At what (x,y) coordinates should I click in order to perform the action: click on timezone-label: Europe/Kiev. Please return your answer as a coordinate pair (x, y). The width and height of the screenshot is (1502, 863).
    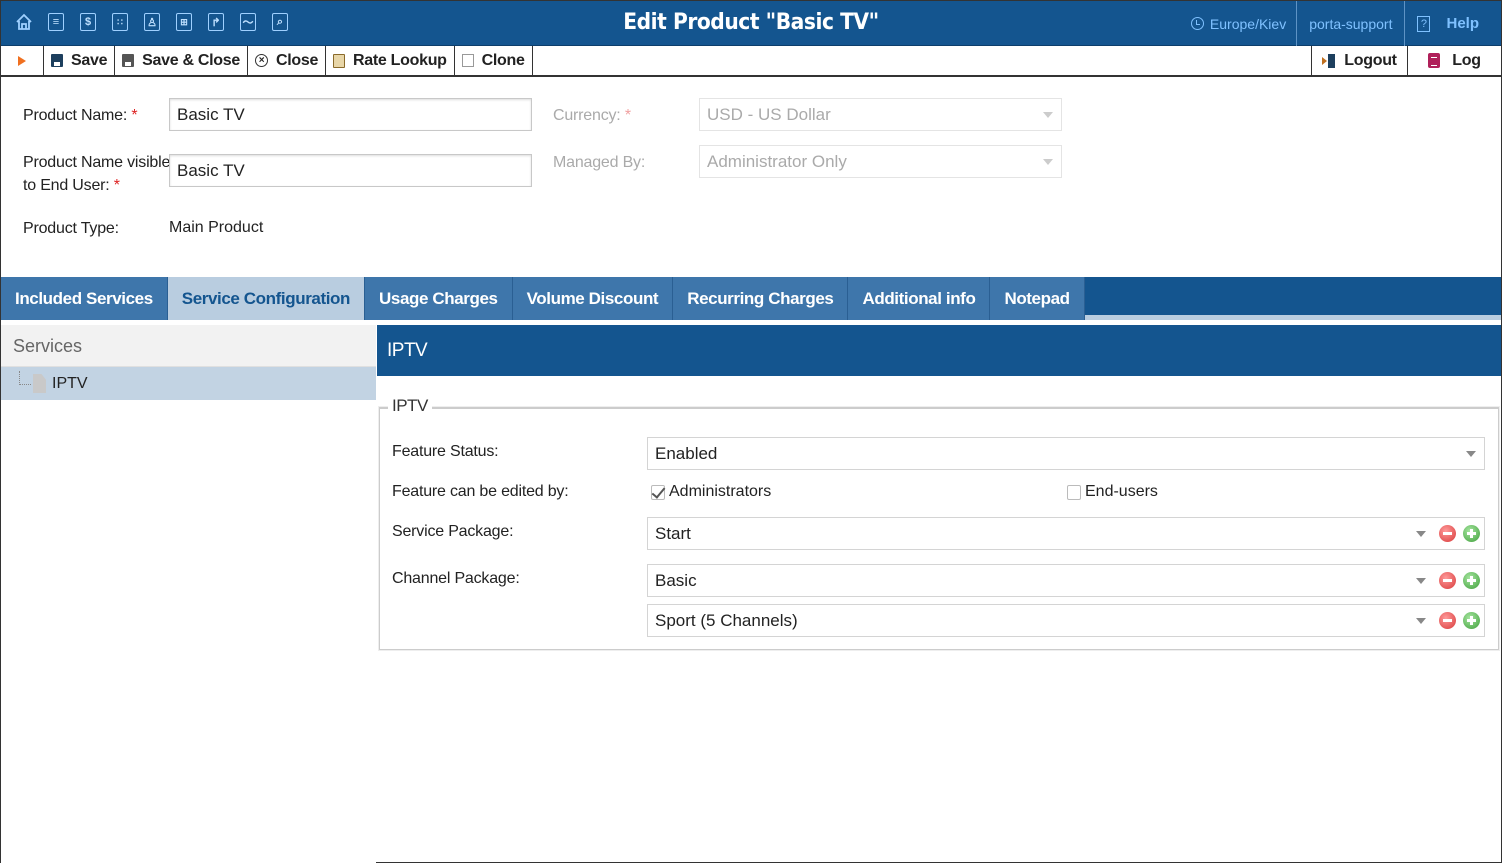
    Looking at the image, I should click on (1248, 23).